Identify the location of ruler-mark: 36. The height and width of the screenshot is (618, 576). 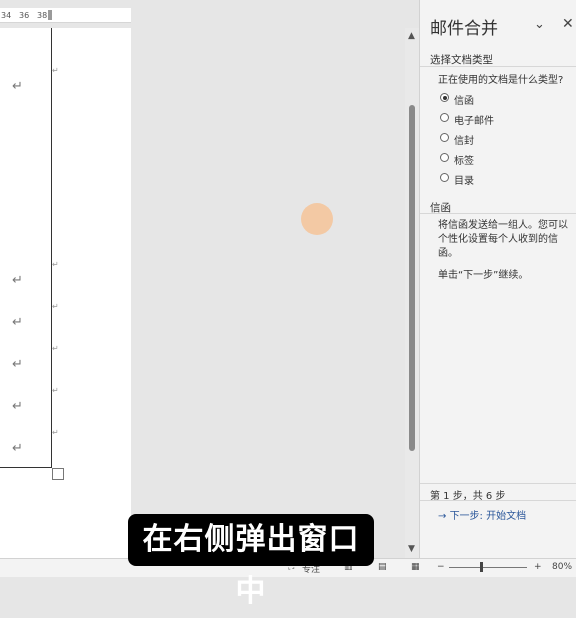
(24, 15).